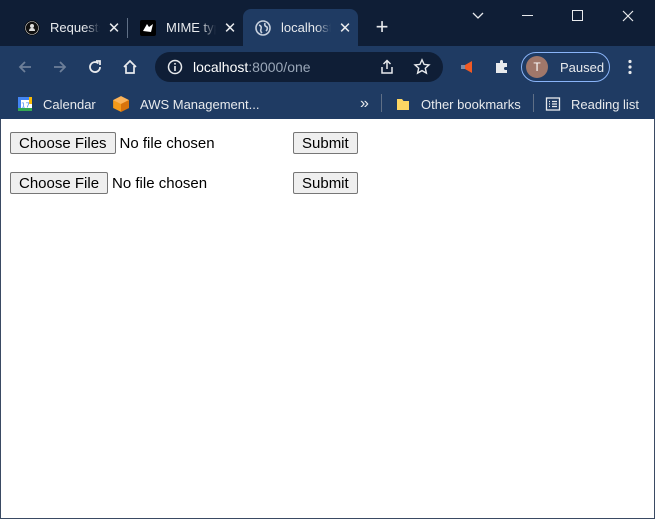 Image resolution: width=655 pixels, height=519 pixels. What do you see at coordinates (191, 27) in the screenshot?
I see `tab-title: MIME types` at bounding box center [191, 27].